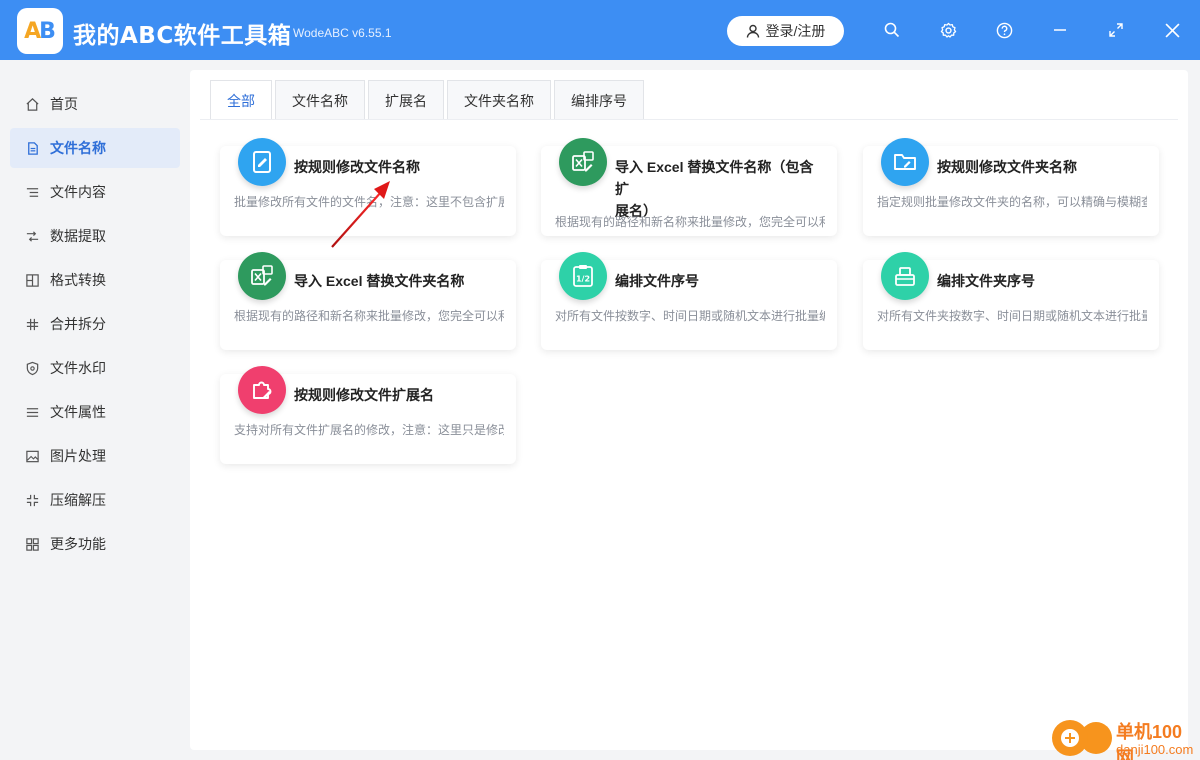 Image resolution: width=1200 pixels, height=760 pixels. I want to click on settings-gear-icon, so click(948, 30).